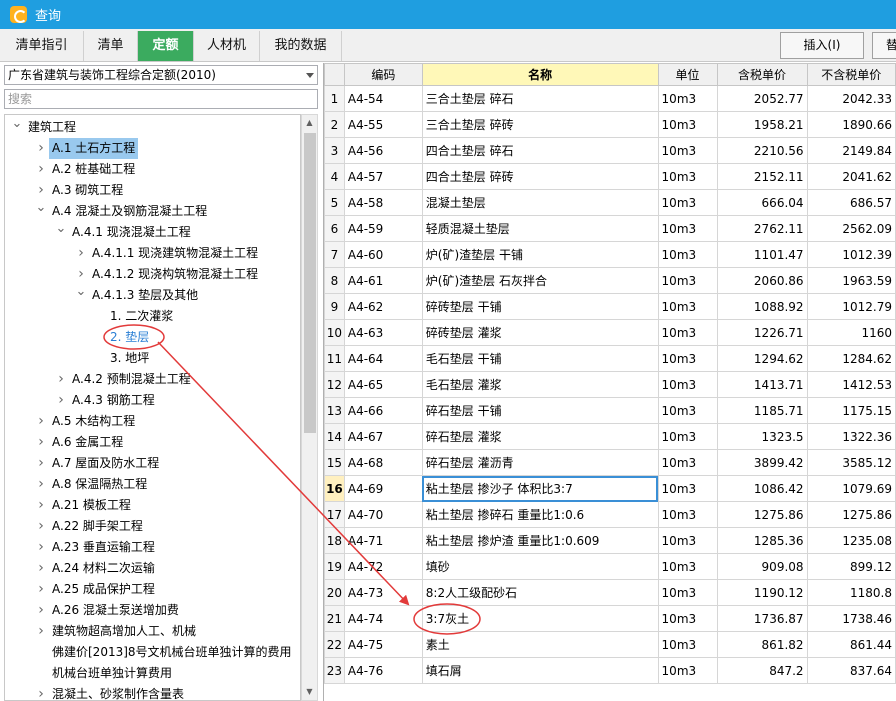 This screenshot has width=896, height=701. Describe the element at coordinates (383, 150) in the screenshot. I see `code-cell: A4-56` at that location.